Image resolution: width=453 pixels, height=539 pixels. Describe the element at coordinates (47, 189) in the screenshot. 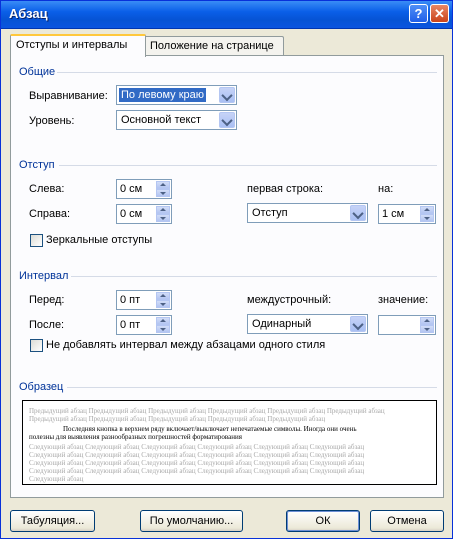

I see `indent-left-label: Слева:` at that location.